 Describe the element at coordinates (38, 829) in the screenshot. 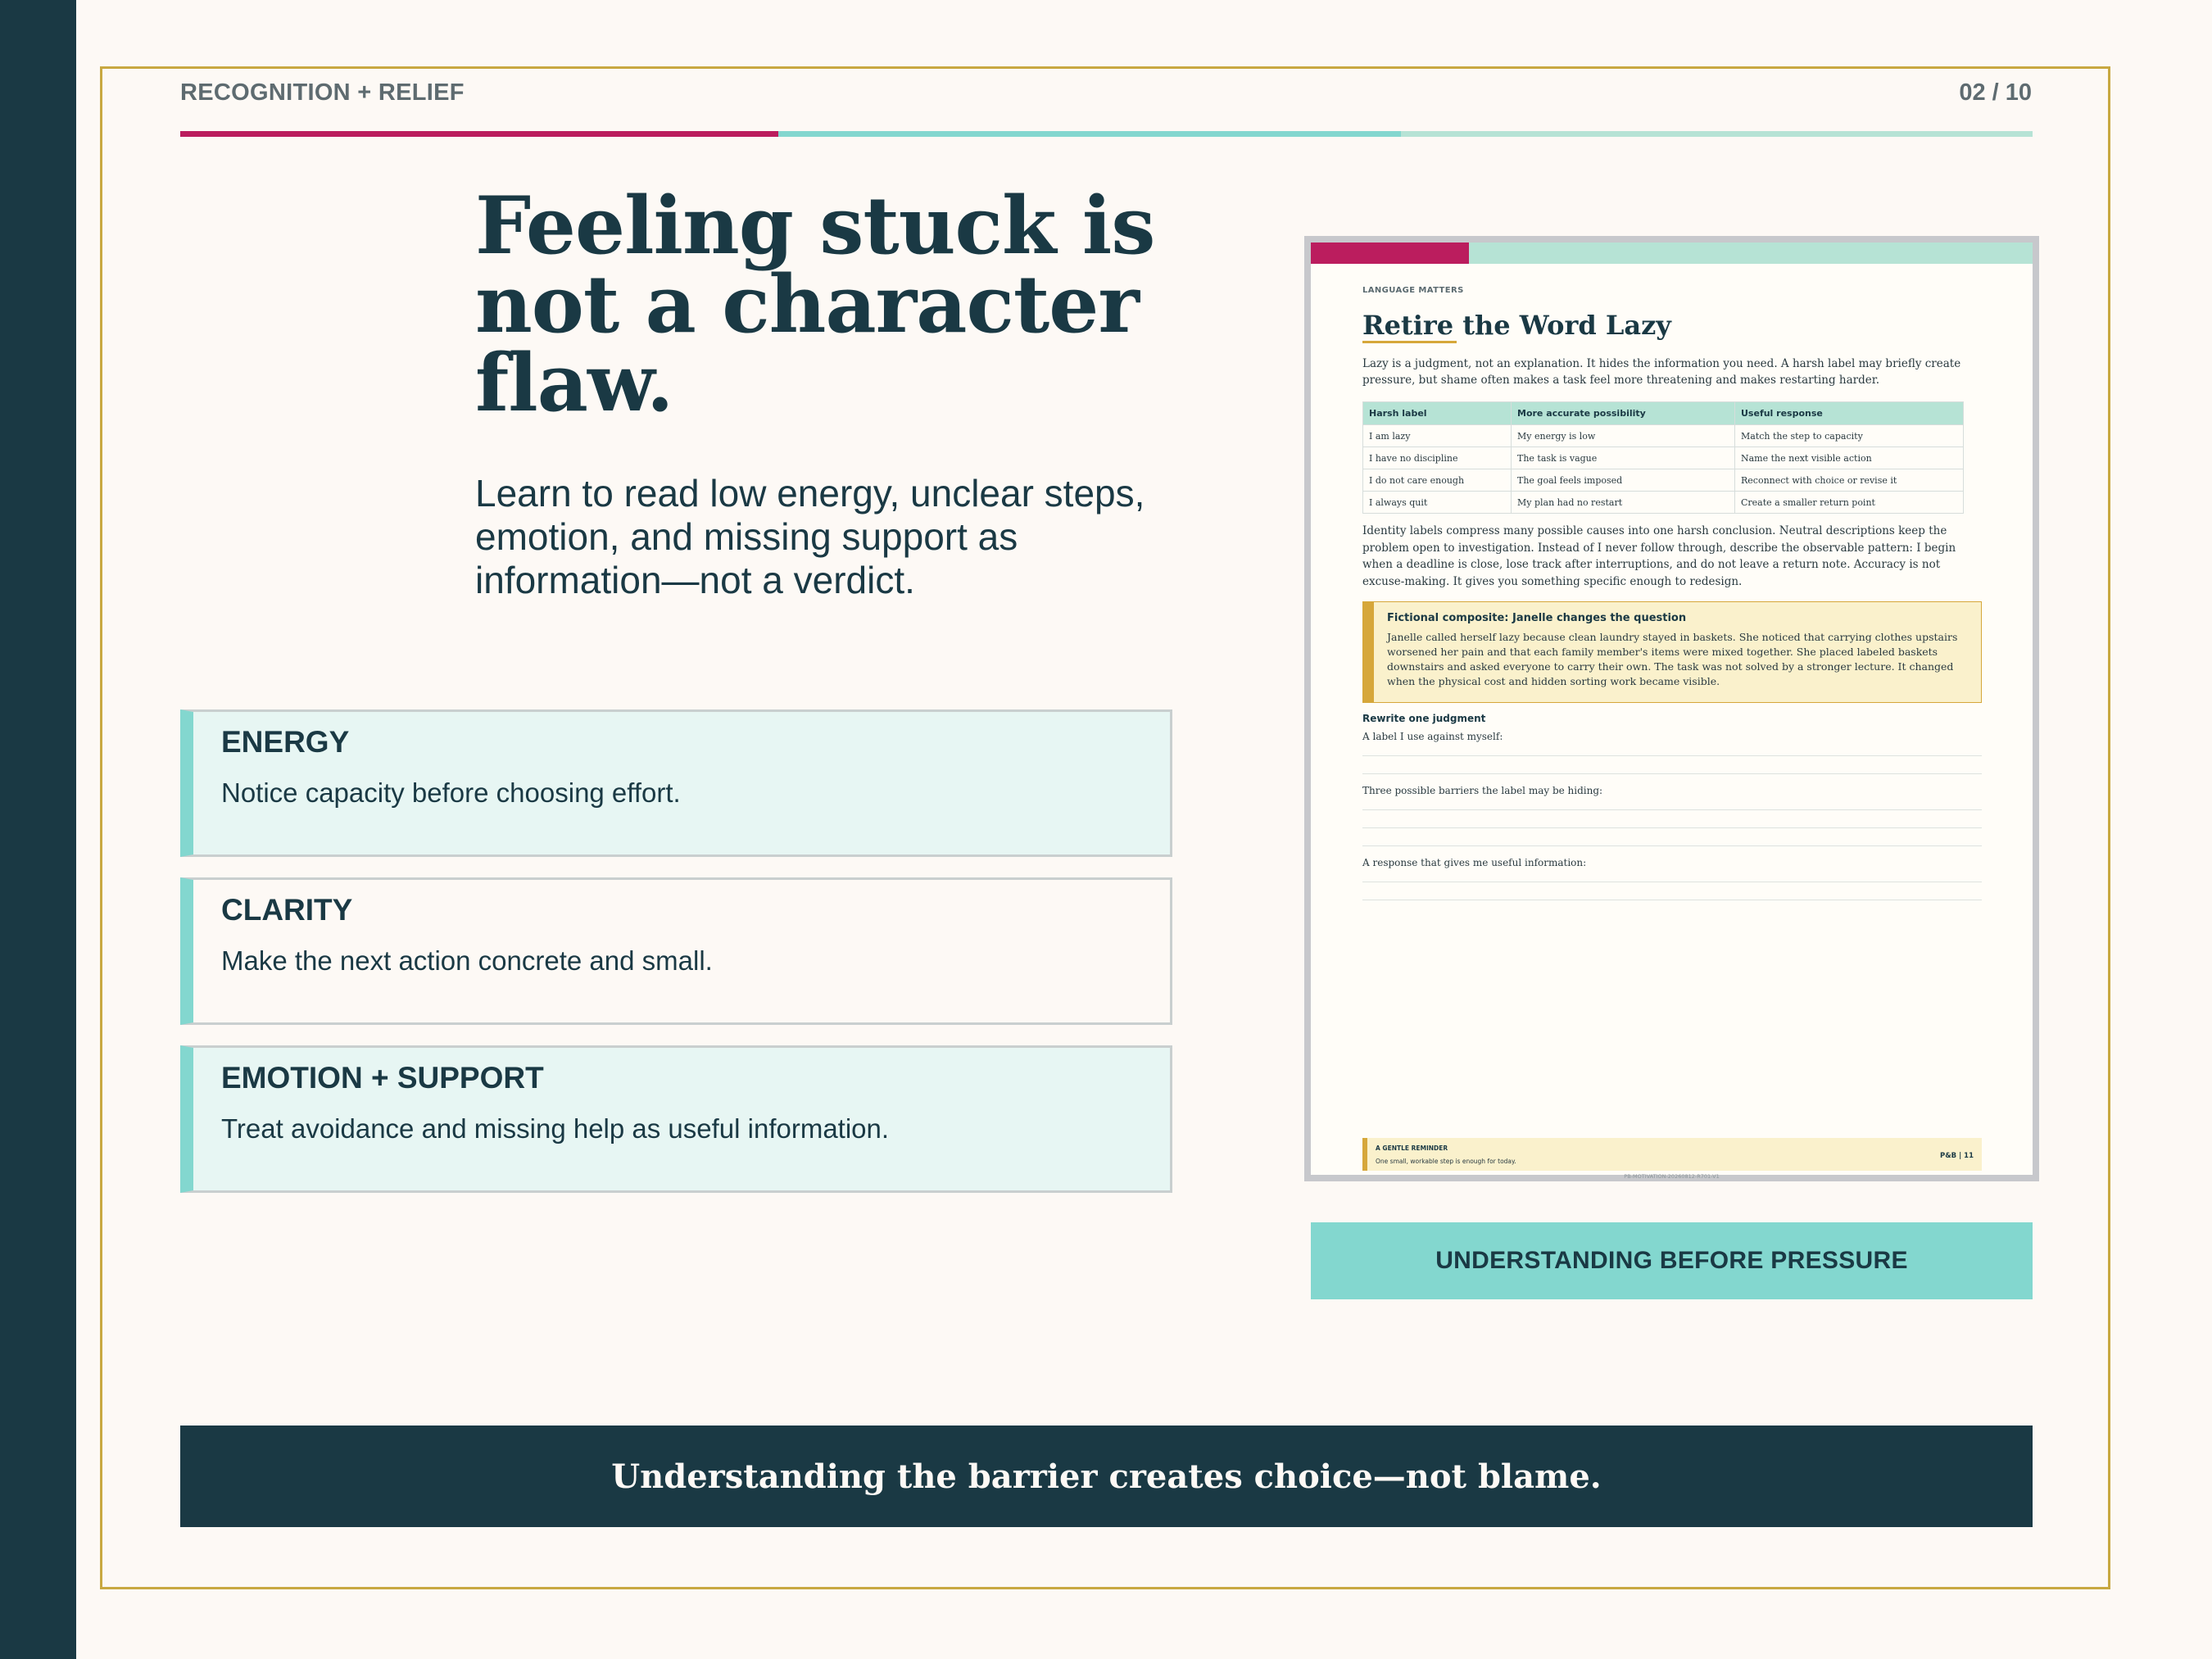

I see `left-accent-band` at that location.